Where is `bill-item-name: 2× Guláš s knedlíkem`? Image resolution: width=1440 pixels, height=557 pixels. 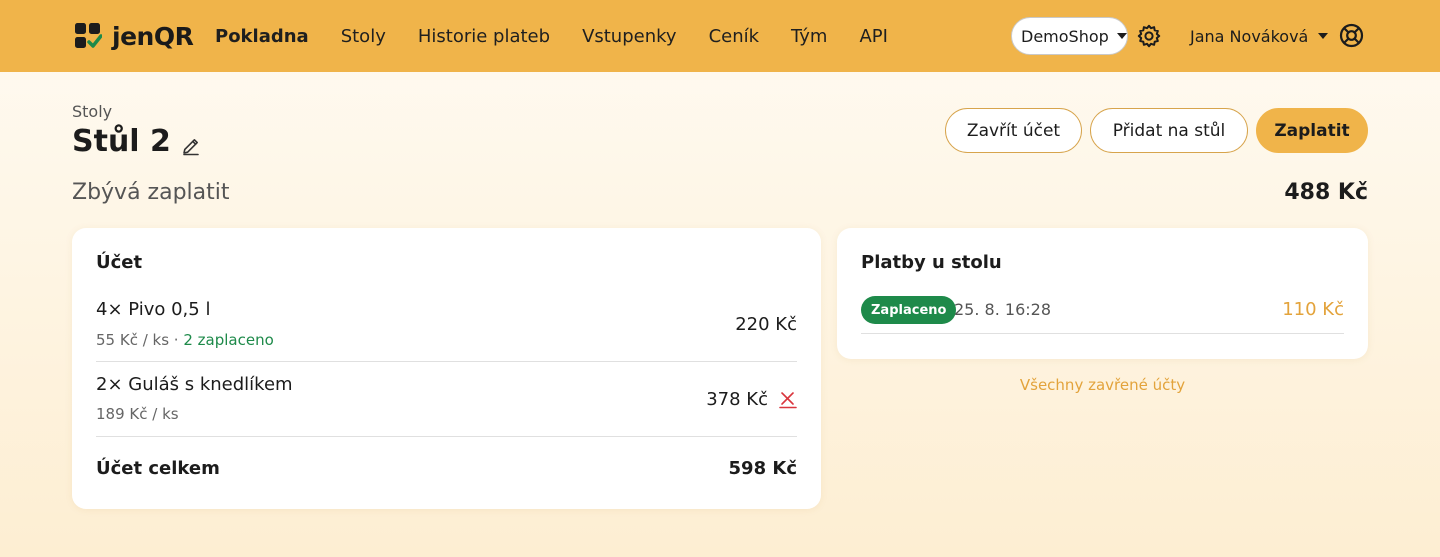
bill-item-name: 2× Guláš s knedlíkem is located at coordinates (194, 384).